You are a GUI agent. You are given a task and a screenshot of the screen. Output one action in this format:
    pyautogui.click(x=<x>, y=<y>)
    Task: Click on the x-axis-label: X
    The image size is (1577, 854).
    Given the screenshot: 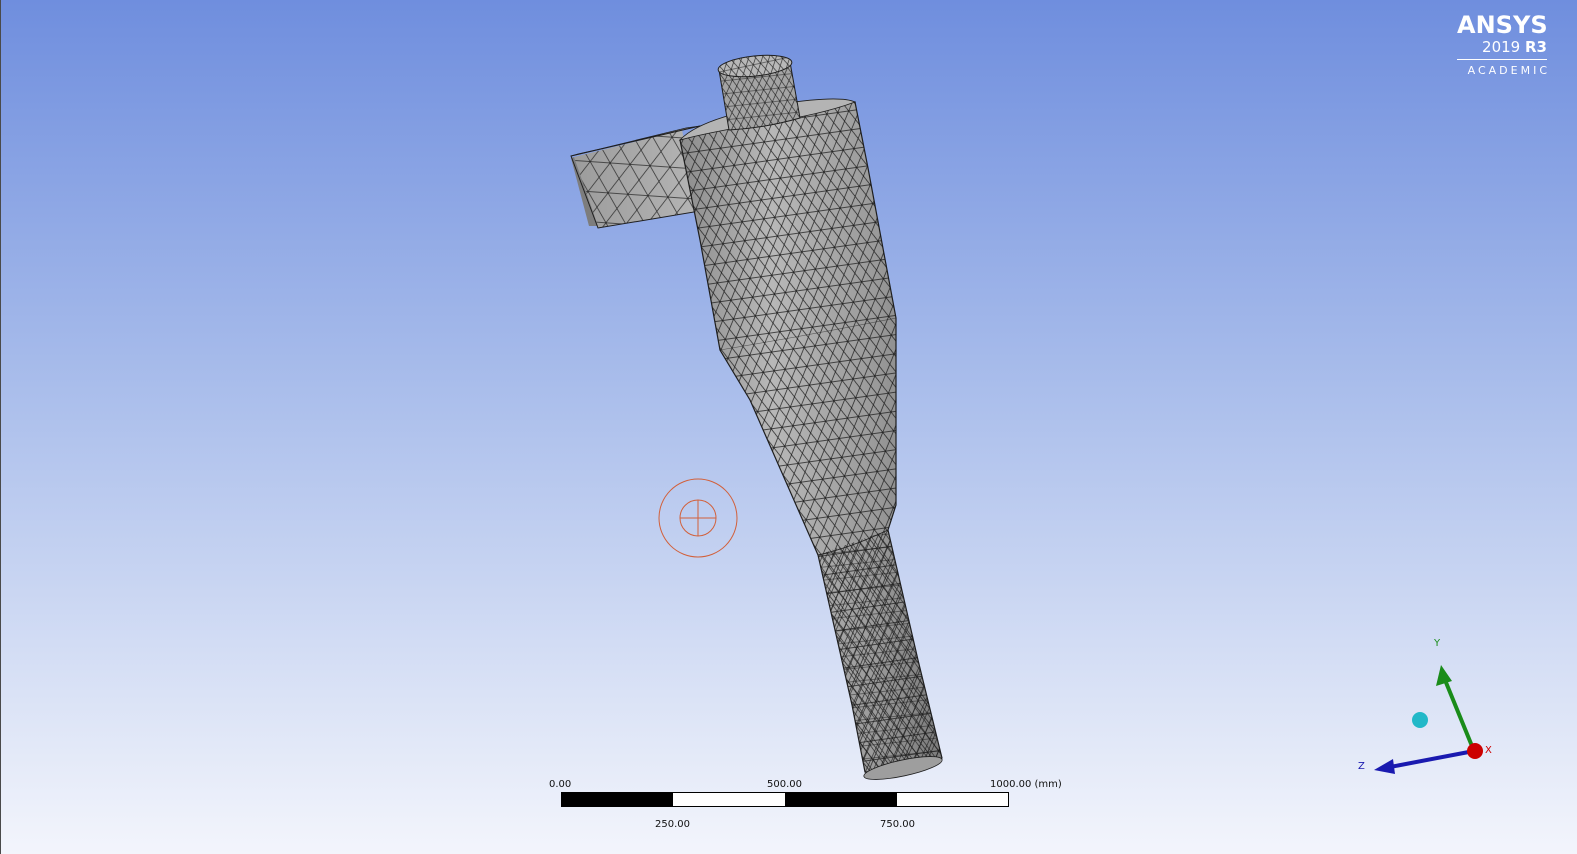 What is the action you would take?
    pyautogui.click(x=1488, y=750)
    